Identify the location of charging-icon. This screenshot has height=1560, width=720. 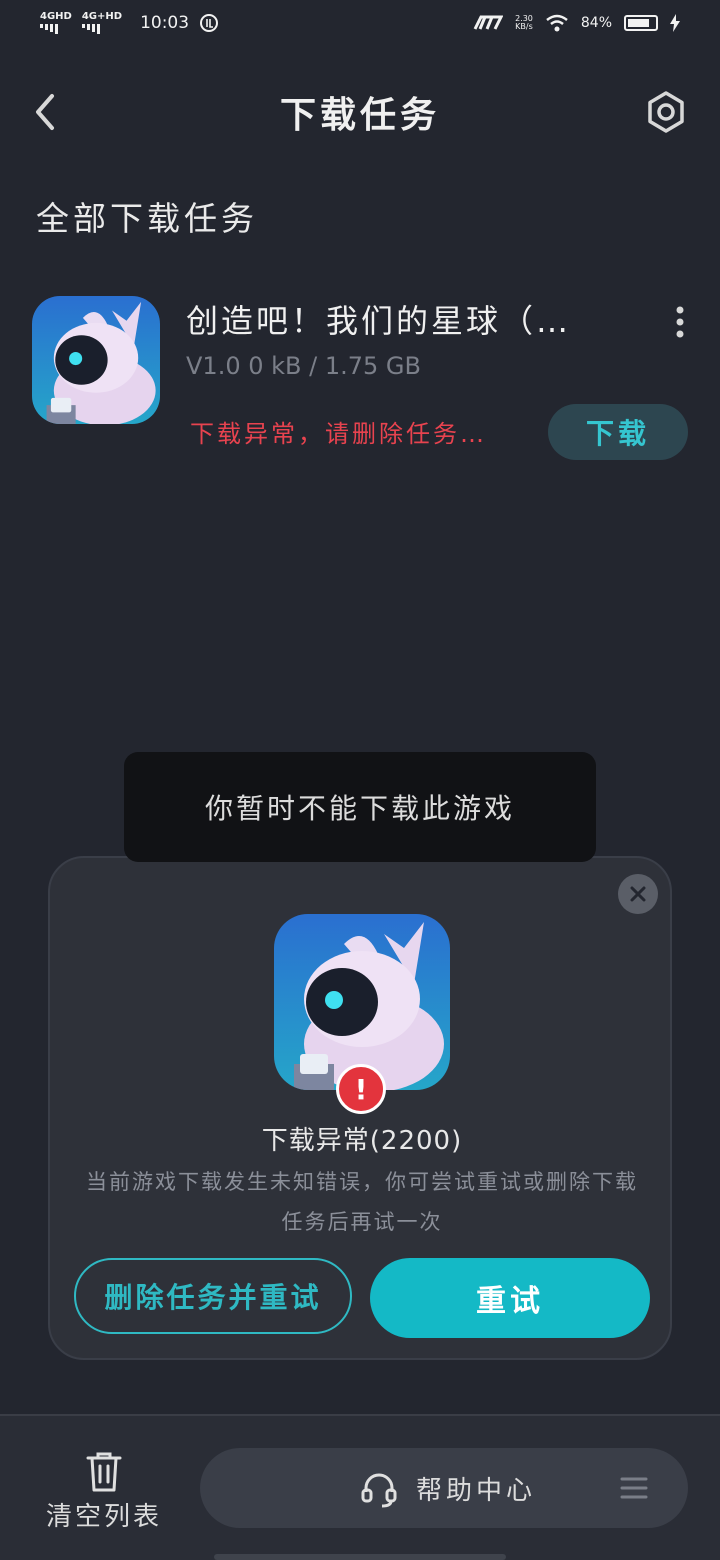
(675, 23).